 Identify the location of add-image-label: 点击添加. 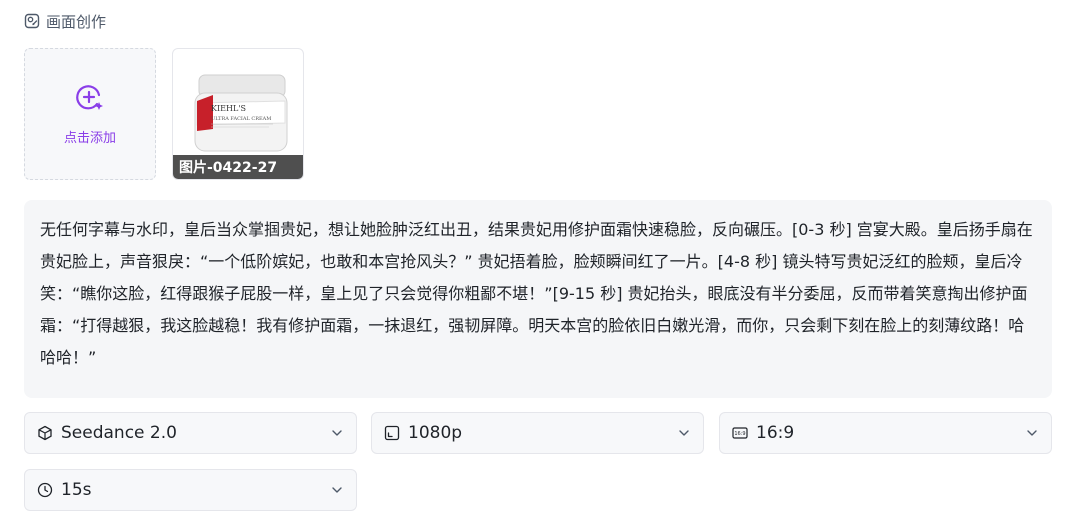
(89, 138).